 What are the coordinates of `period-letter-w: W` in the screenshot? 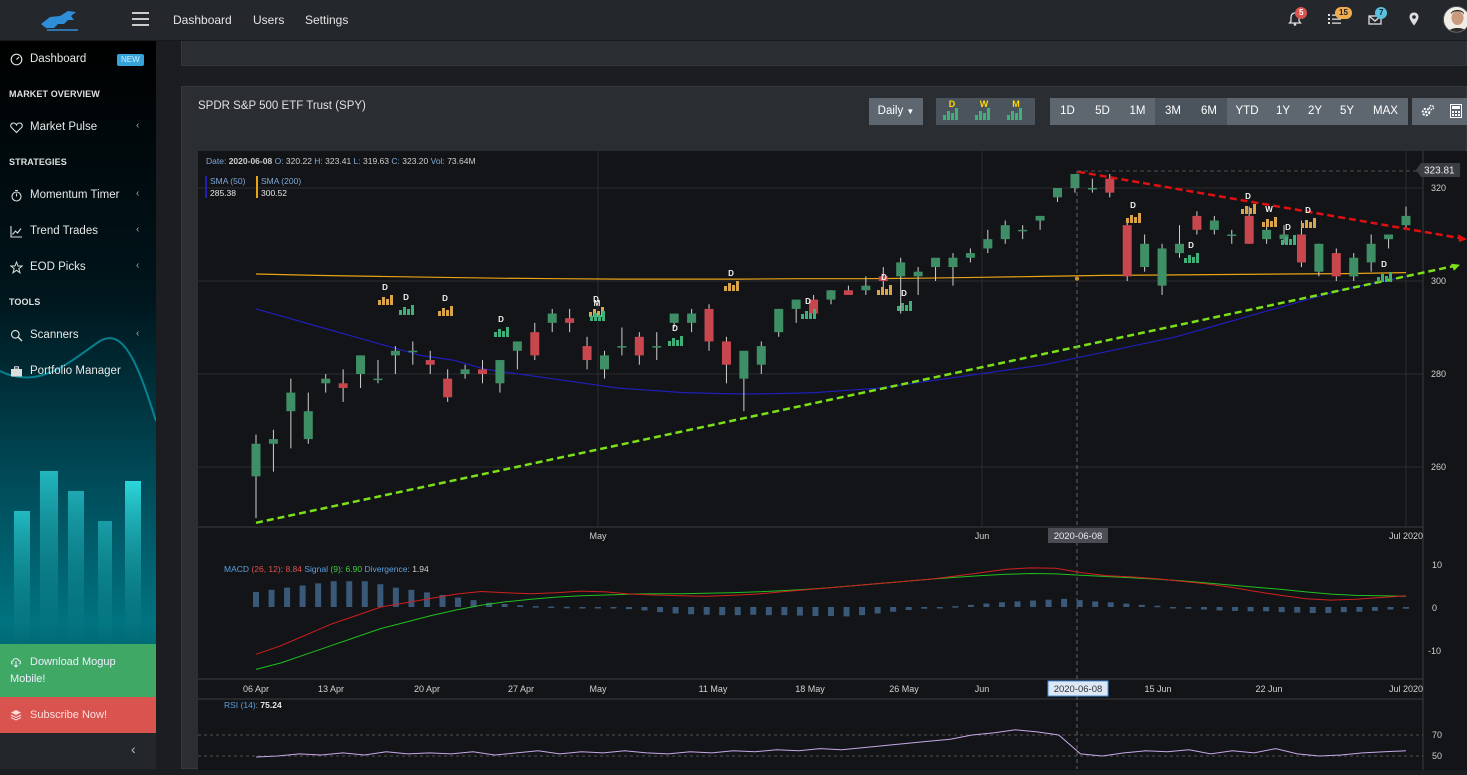 It's located at (984, 104).